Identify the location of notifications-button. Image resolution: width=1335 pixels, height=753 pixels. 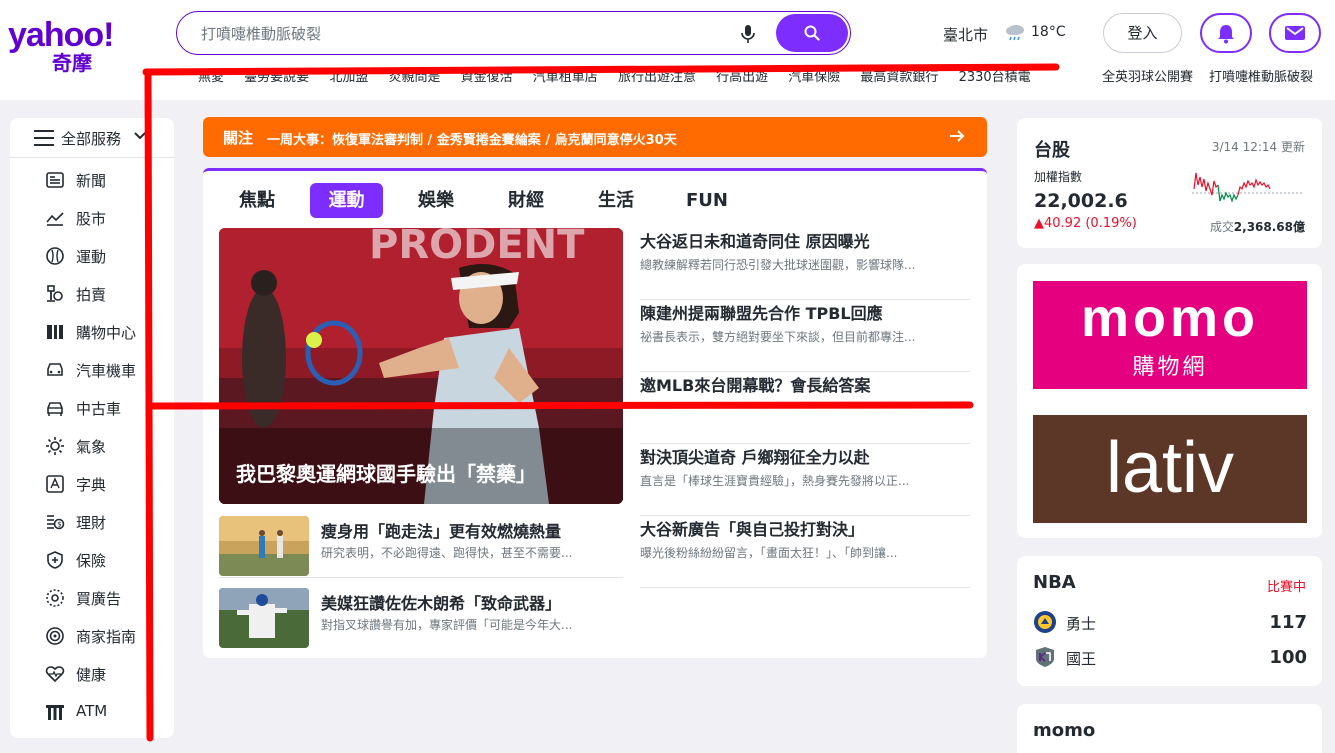
(1226, 33).